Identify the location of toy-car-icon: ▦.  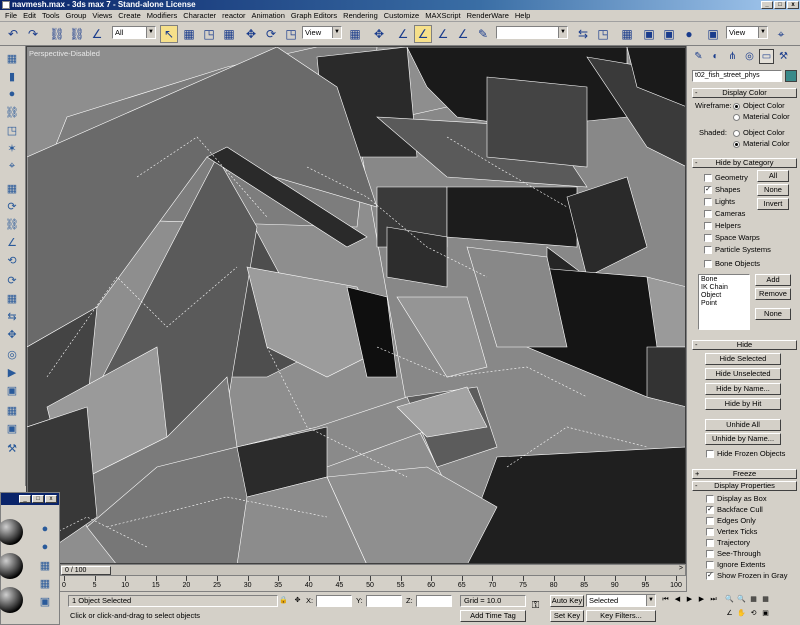
(12, 298).